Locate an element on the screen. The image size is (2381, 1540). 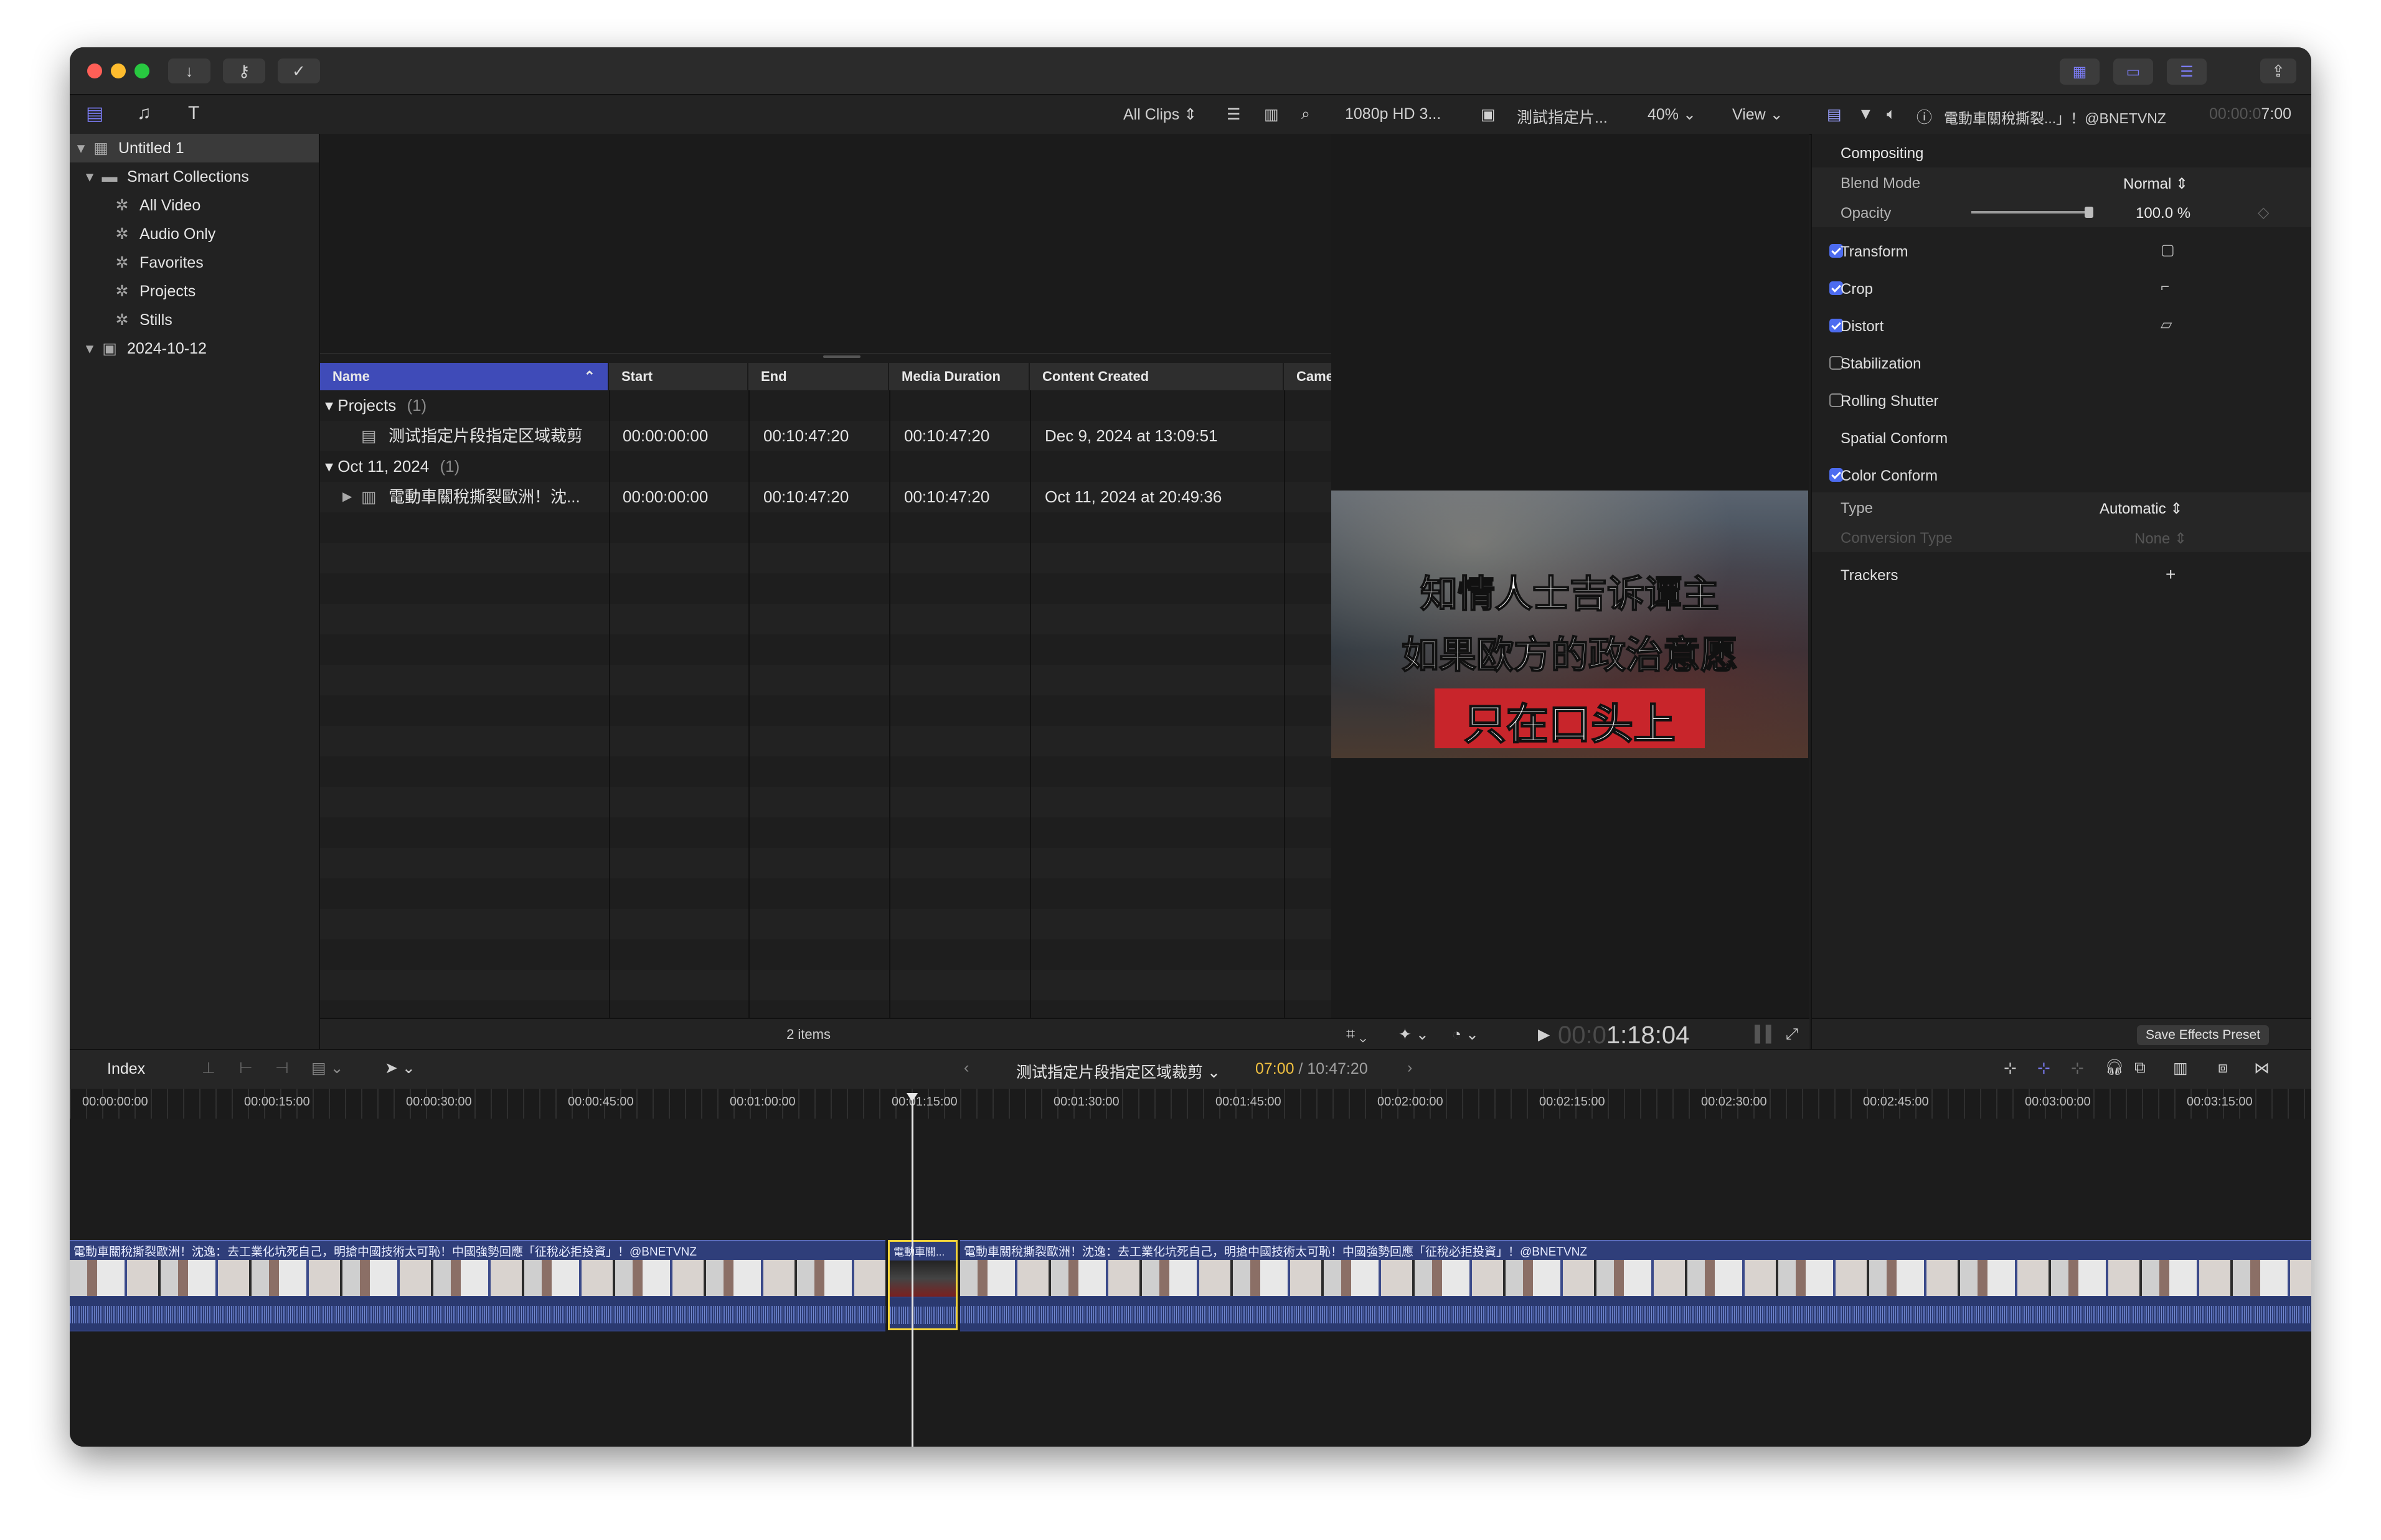
play-button: ▶ is located at coordinates (1544, 1034).